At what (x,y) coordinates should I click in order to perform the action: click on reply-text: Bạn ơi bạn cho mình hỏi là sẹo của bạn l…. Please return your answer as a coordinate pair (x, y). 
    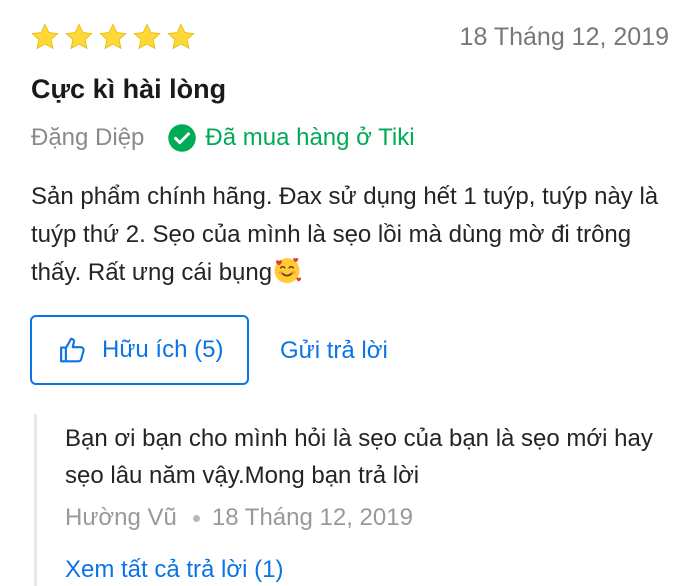
    Looking at the image, I should click on (359, 457).